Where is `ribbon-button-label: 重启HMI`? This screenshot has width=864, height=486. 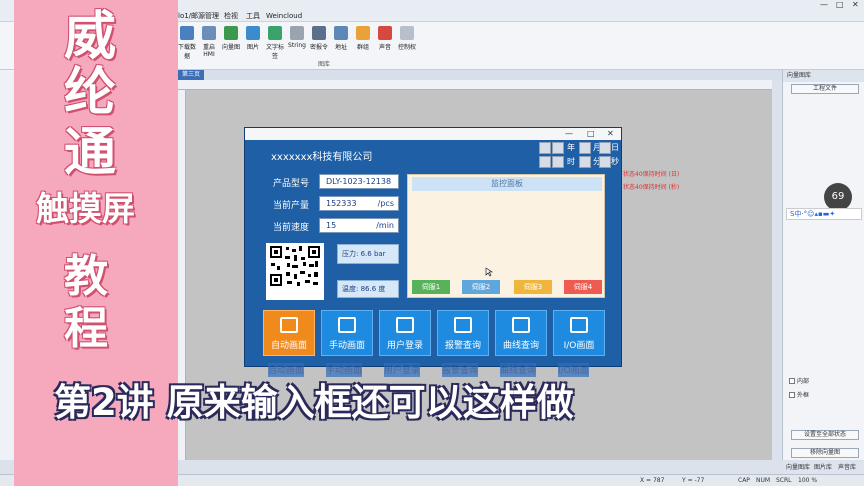
ribbon-button-label: 重启HMI is located at coordinates (208, 51).